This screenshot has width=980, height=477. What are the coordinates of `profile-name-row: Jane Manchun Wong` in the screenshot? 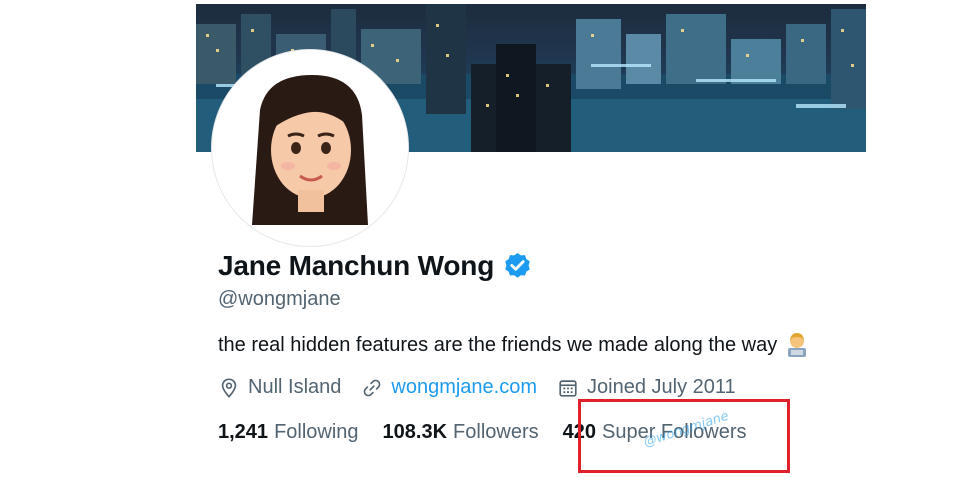 It's located at (375, 266).